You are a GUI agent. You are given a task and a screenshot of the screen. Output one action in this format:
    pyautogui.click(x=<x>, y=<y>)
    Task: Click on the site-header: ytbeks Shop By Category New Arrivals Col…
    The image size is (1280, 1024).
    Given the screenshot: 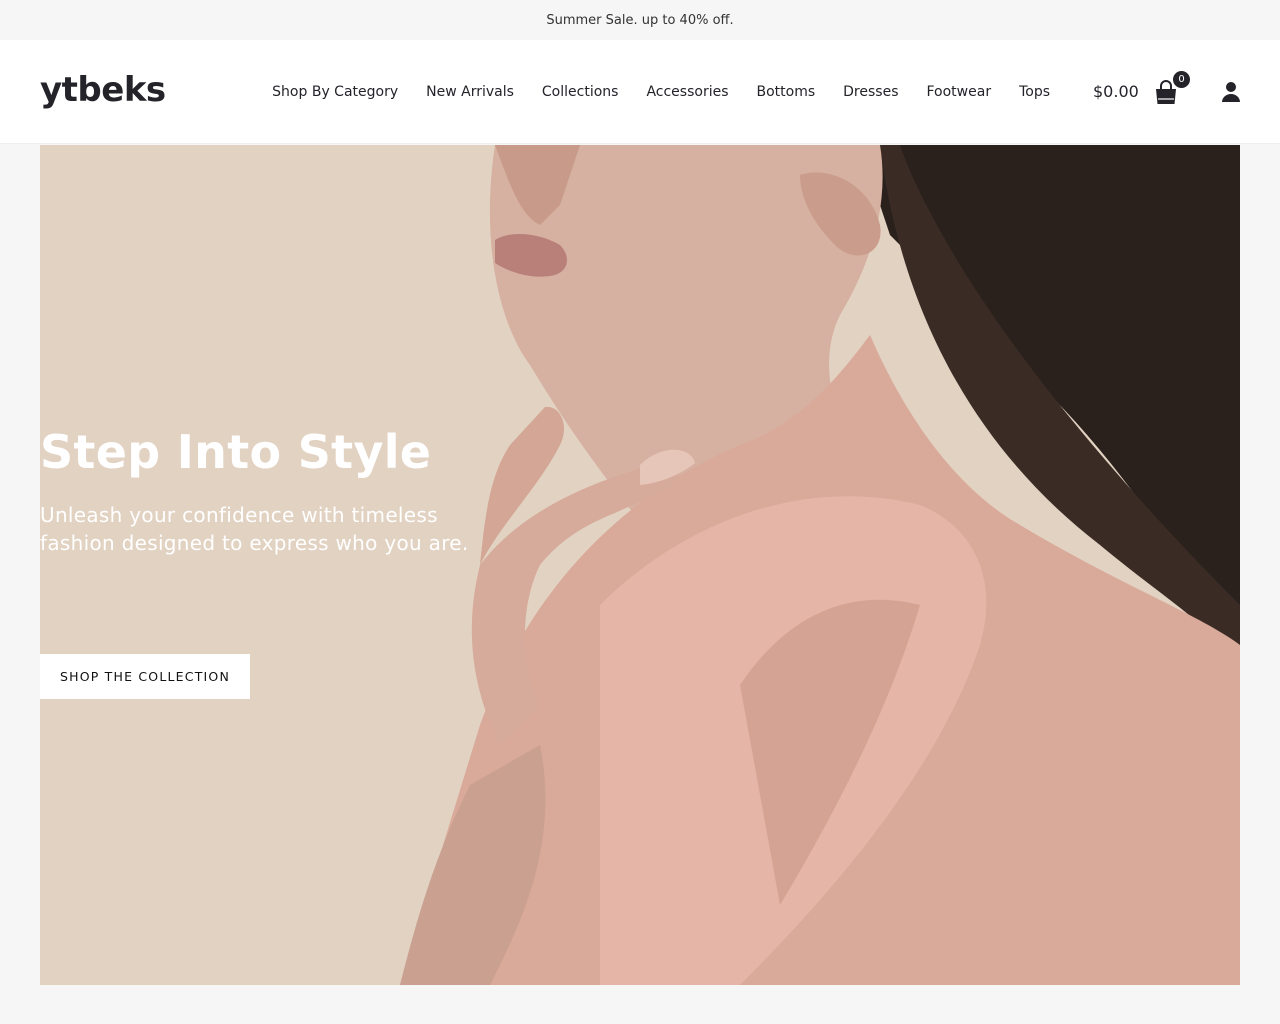 What is the action you would take?
    pyautogui.click(x=640, y=92)
    